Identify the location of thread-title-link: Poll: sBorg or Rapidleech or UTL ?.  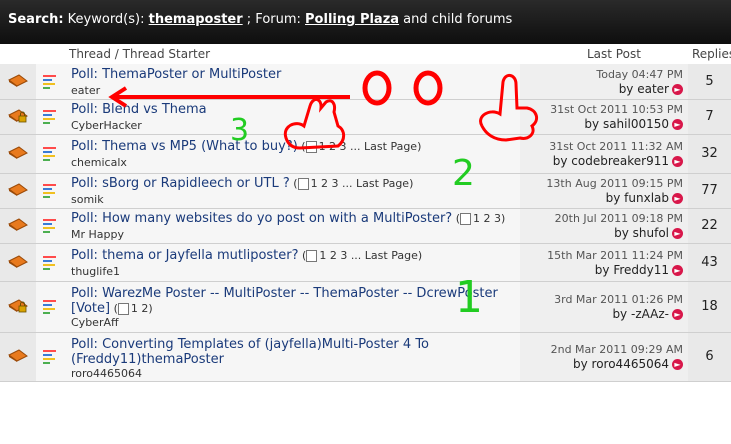
(180, 183).